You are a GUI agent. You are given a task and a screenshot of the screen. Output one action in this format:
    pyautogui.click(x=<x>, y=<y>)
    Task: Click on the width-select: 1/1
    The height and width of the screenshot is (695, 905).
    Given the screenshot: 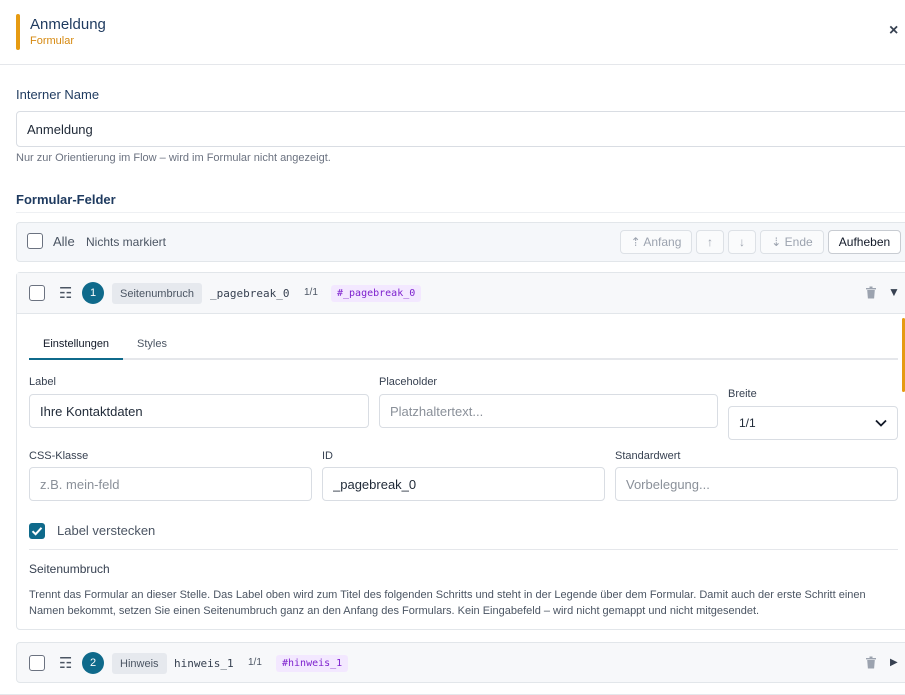 What is the action you would take?
    pyautogui.click(x=813, y=423)
    